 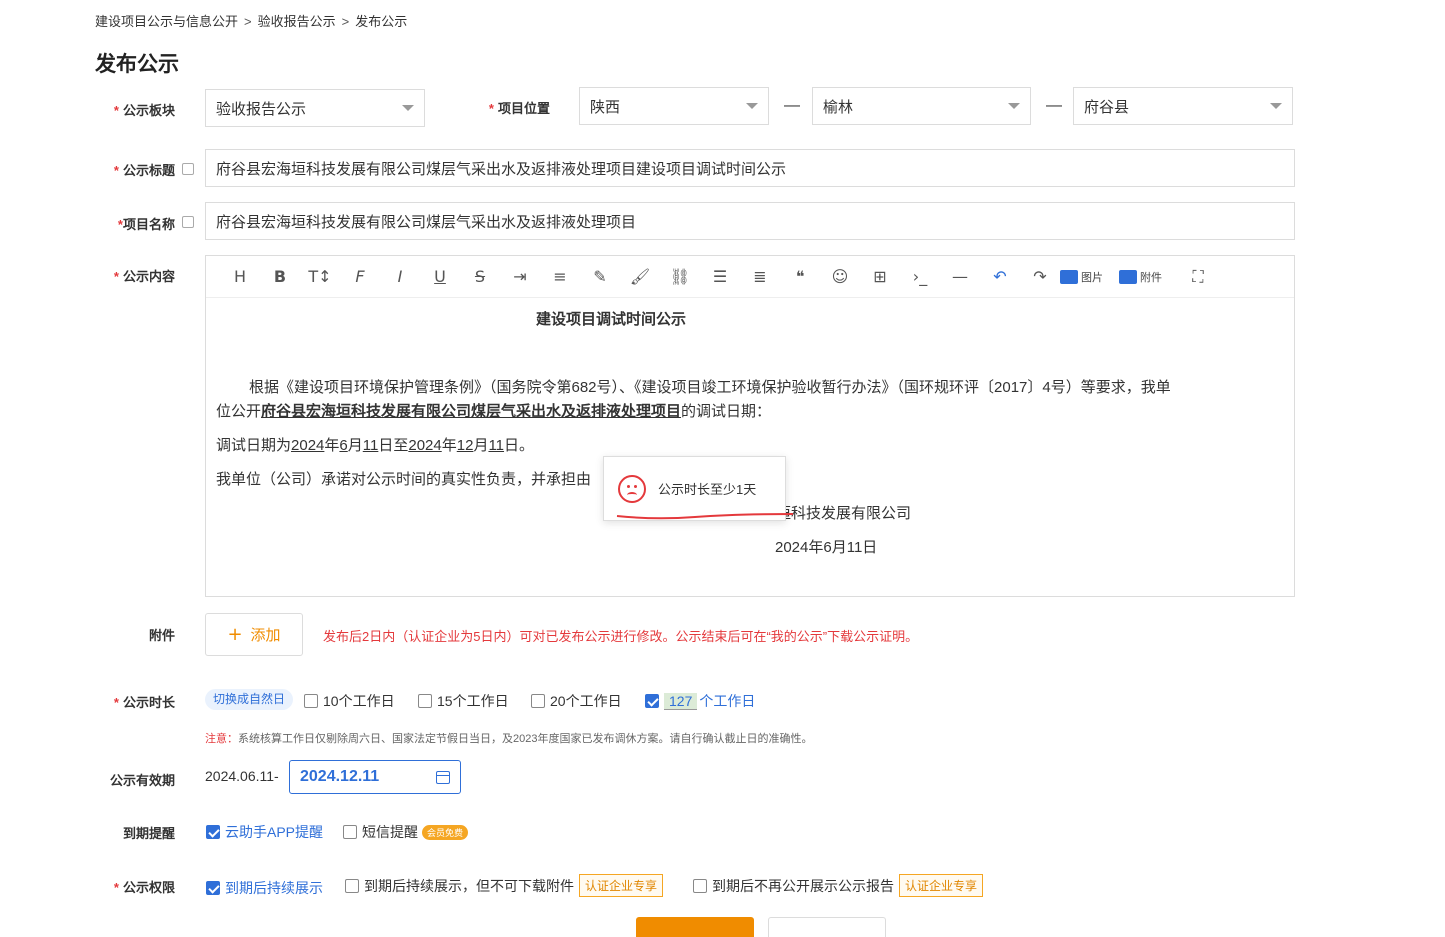 I want to click on city-select: 榆林, so click(x=921, y=106).